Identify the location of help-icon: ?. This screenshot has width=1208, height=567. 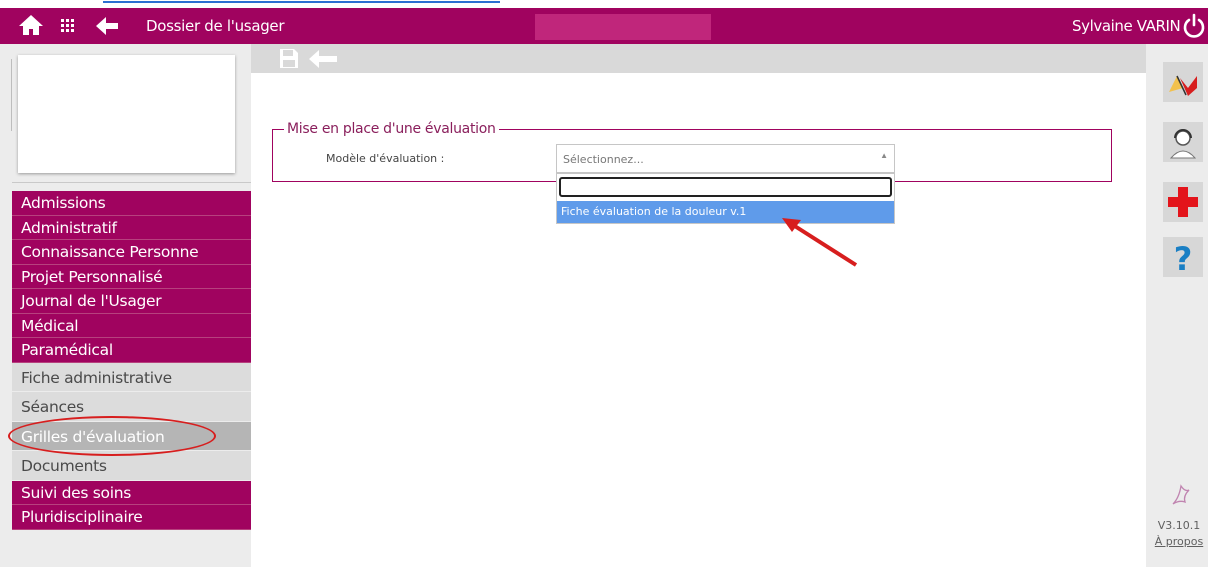
(1183, 257).